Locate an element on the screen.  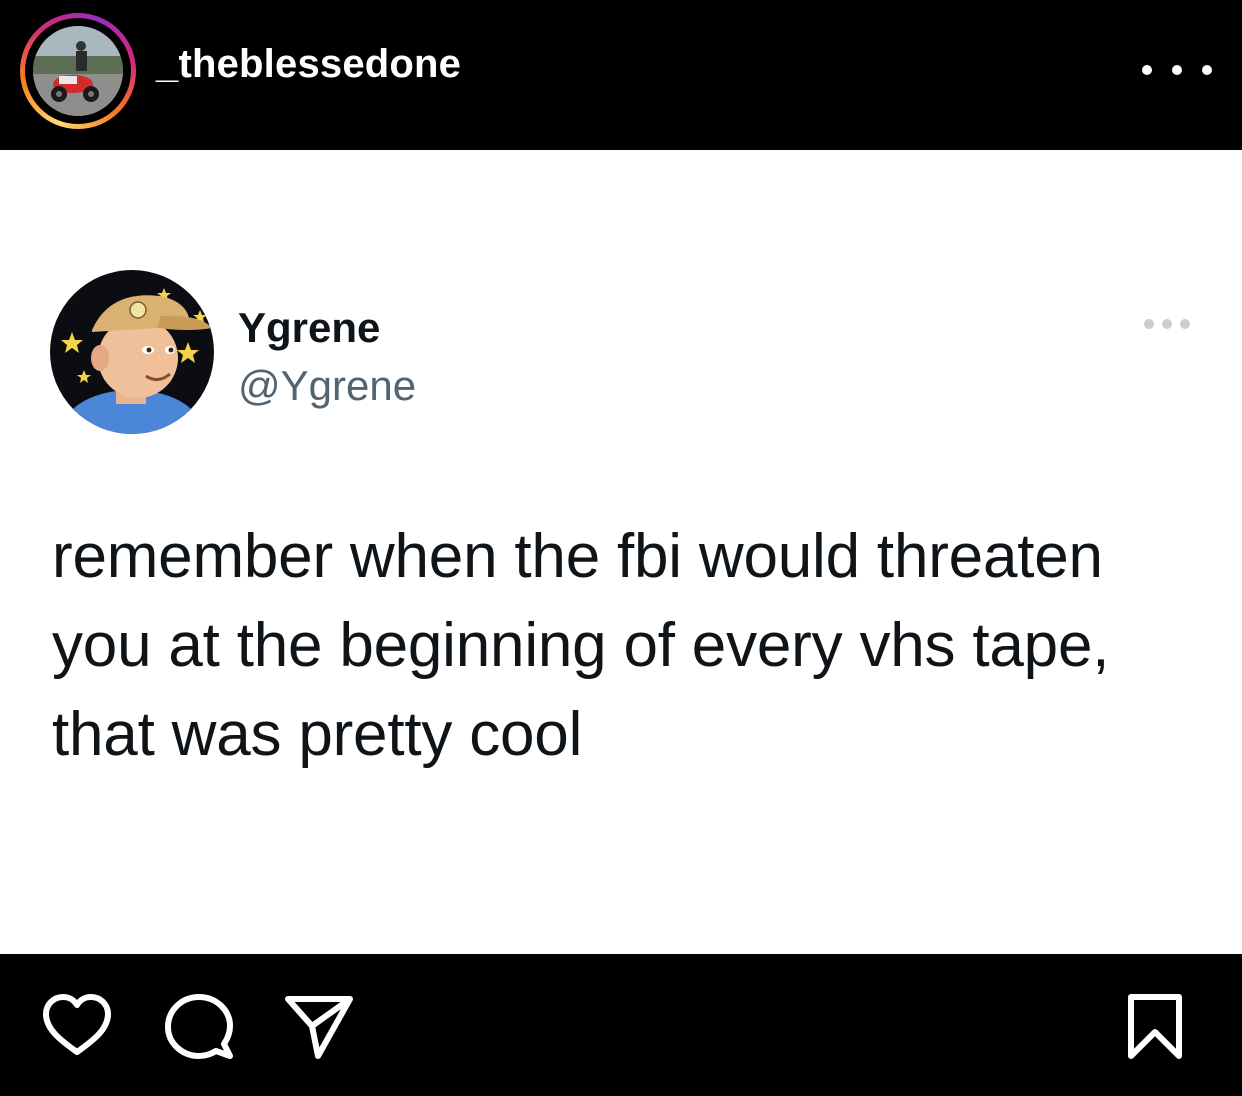
tweet-display-name: Ygrene is located at coordinates (309, 328).